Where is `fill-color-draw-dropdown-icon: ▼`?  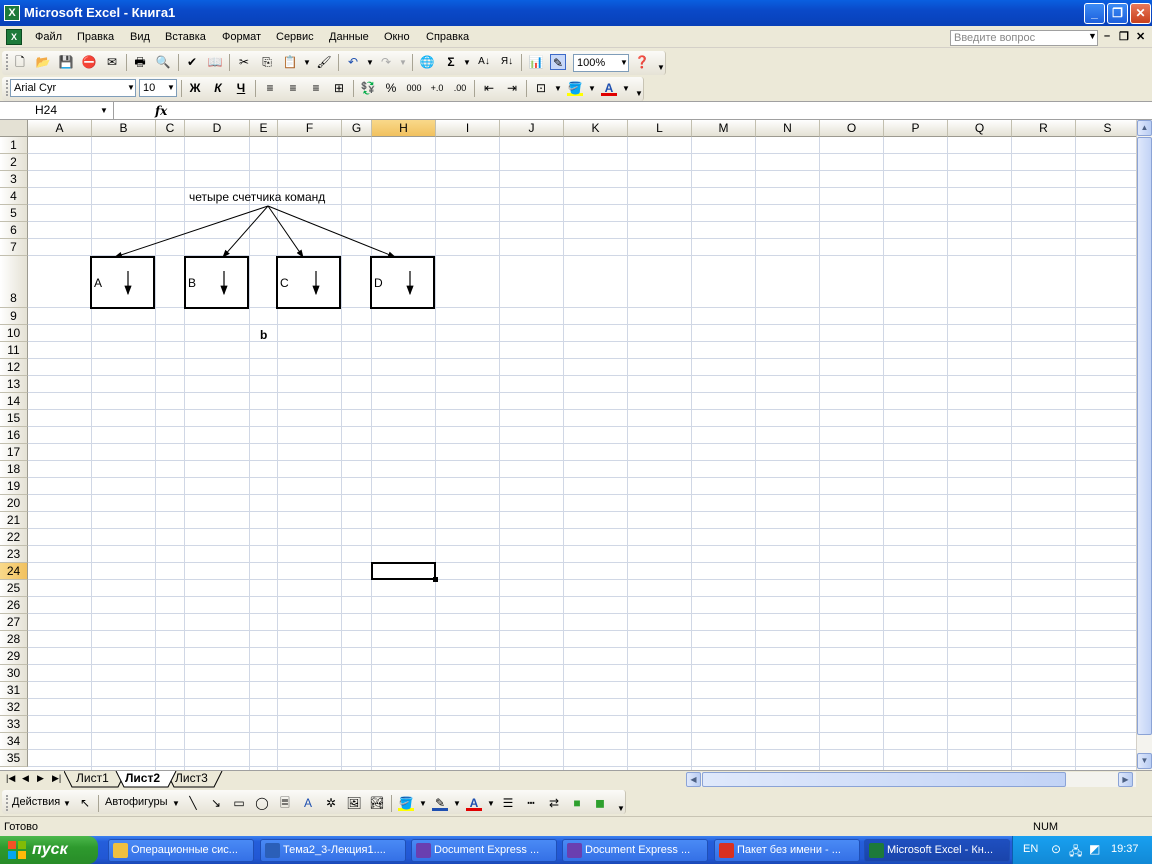
fill-color-draw-dropdown-icon: ▼ is located at coordinates (423, 803).